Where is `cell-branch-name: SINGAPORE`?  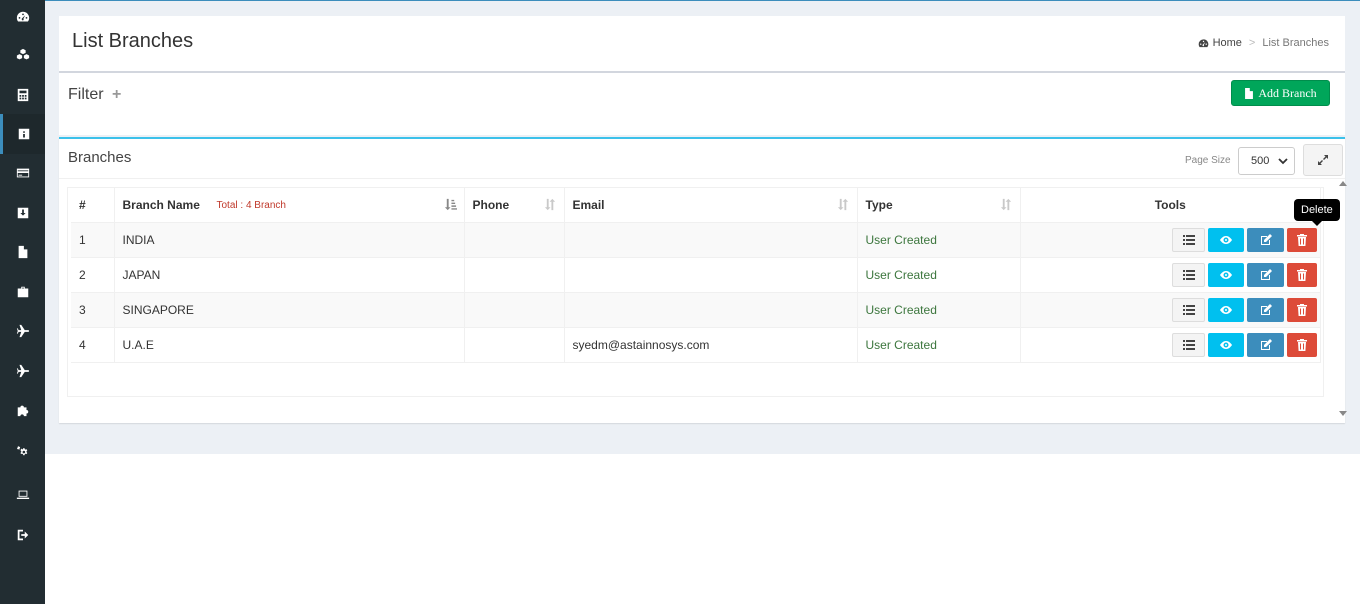 cell-branch-name: SINGAPORE is located at coordinates (289, 310).